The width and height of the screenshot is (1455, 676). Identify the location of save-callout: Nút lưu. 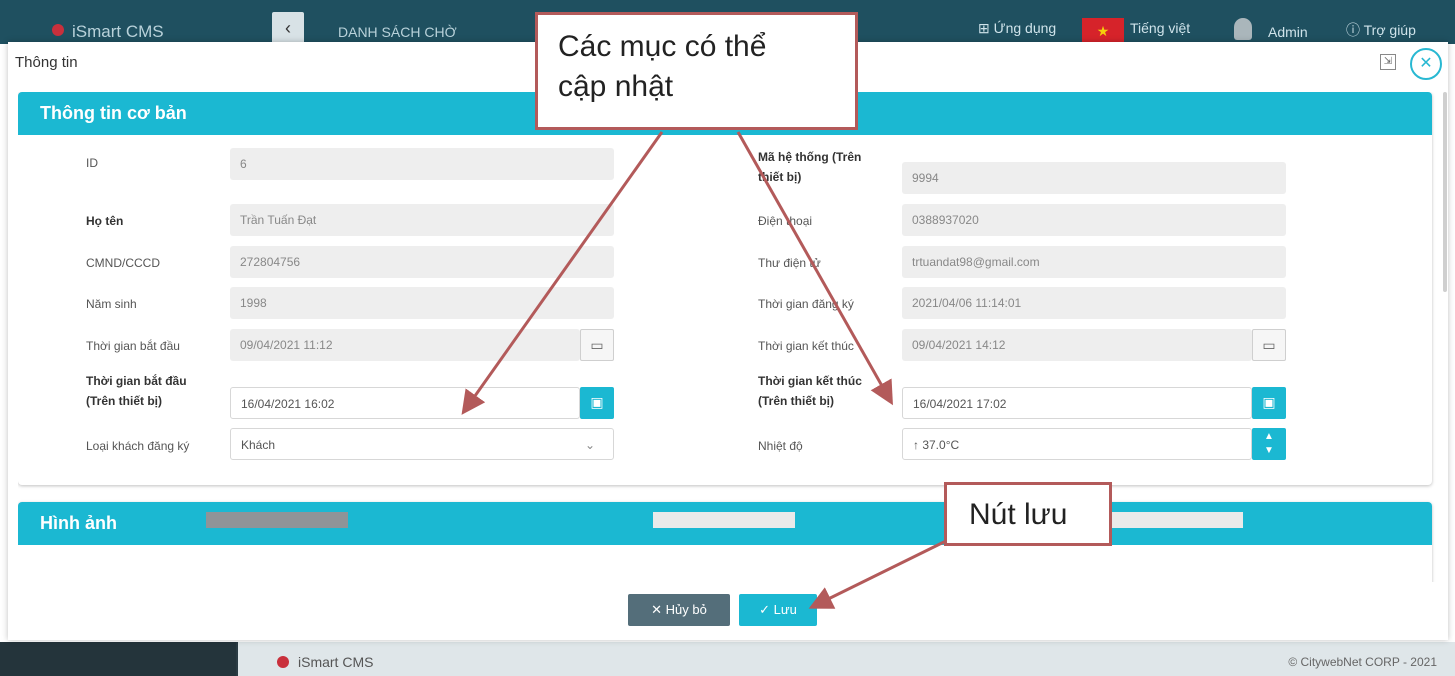
(1028, 514).